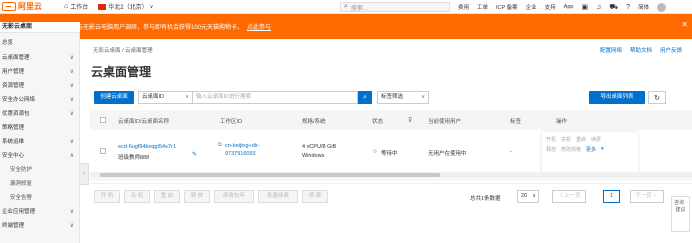 Image resolution: width=692 pixels, height=243 pixels. I want to click on action-stop: 关机, so click(566, 139).